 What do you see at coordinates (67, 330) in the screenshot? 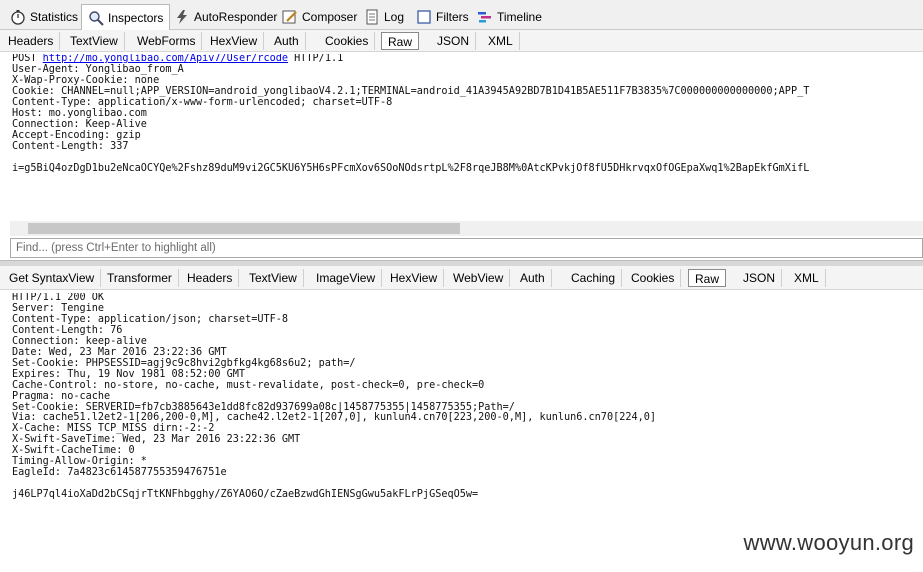
I see `response-header-line: Content-Length: 76` at bounding box center [67, 330].